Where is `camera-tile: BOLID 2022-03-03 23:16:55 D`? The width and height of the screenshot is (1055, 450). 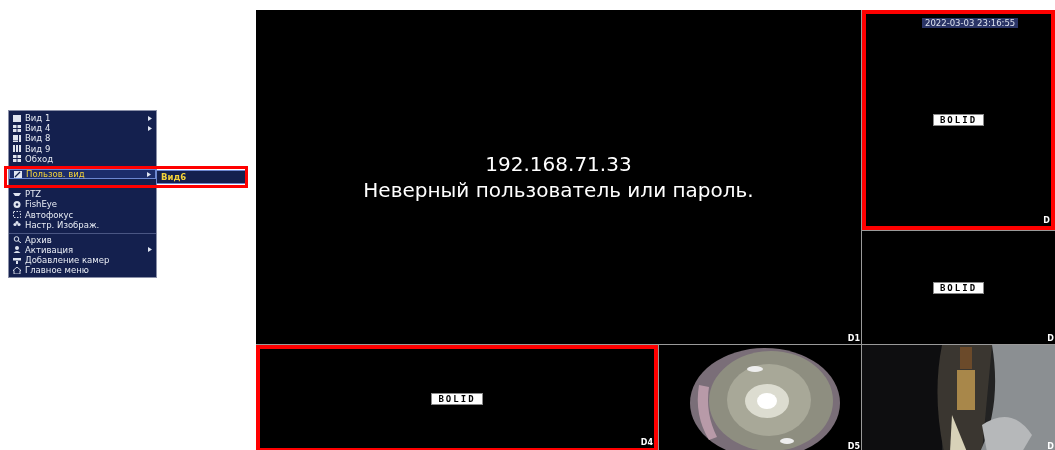
camera-tile: BOLID 2022-03-03 23:16:55 D is located at coordinates (958, 120).